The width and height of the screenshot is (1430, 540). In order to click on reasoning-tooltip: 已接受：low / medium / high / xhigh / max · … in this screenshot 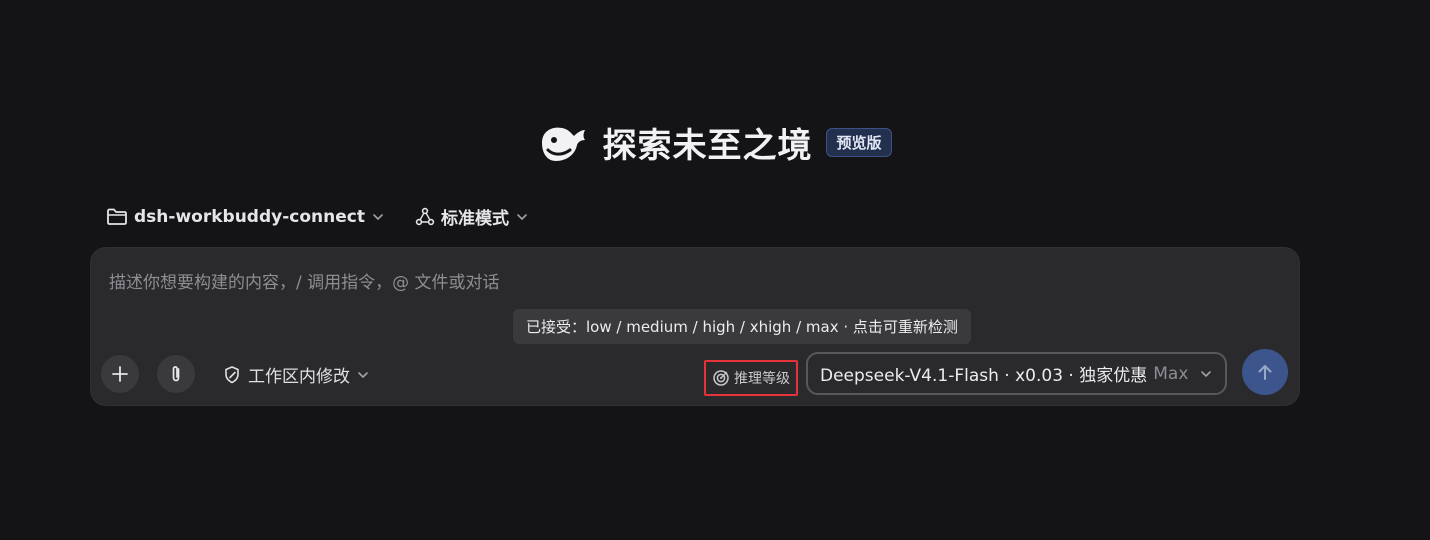, I will do `click(742, 326)`.